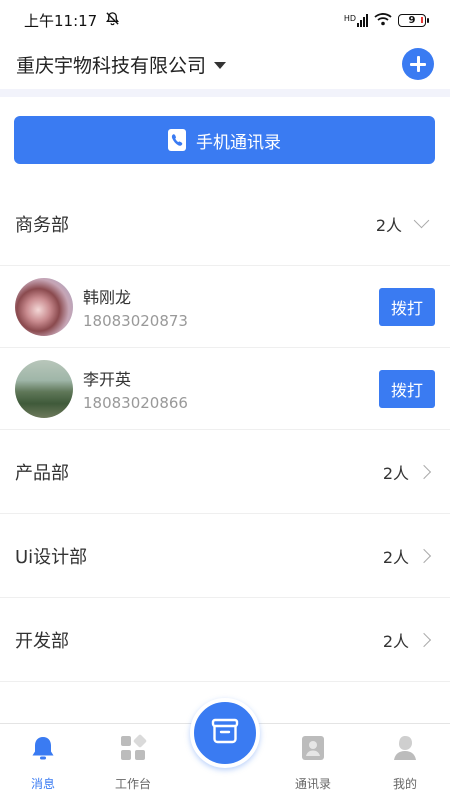  What do you see at coordinates (421, 220) in the screenshot?
I see `chevron-down-icon` at bounding box center [421, 220].